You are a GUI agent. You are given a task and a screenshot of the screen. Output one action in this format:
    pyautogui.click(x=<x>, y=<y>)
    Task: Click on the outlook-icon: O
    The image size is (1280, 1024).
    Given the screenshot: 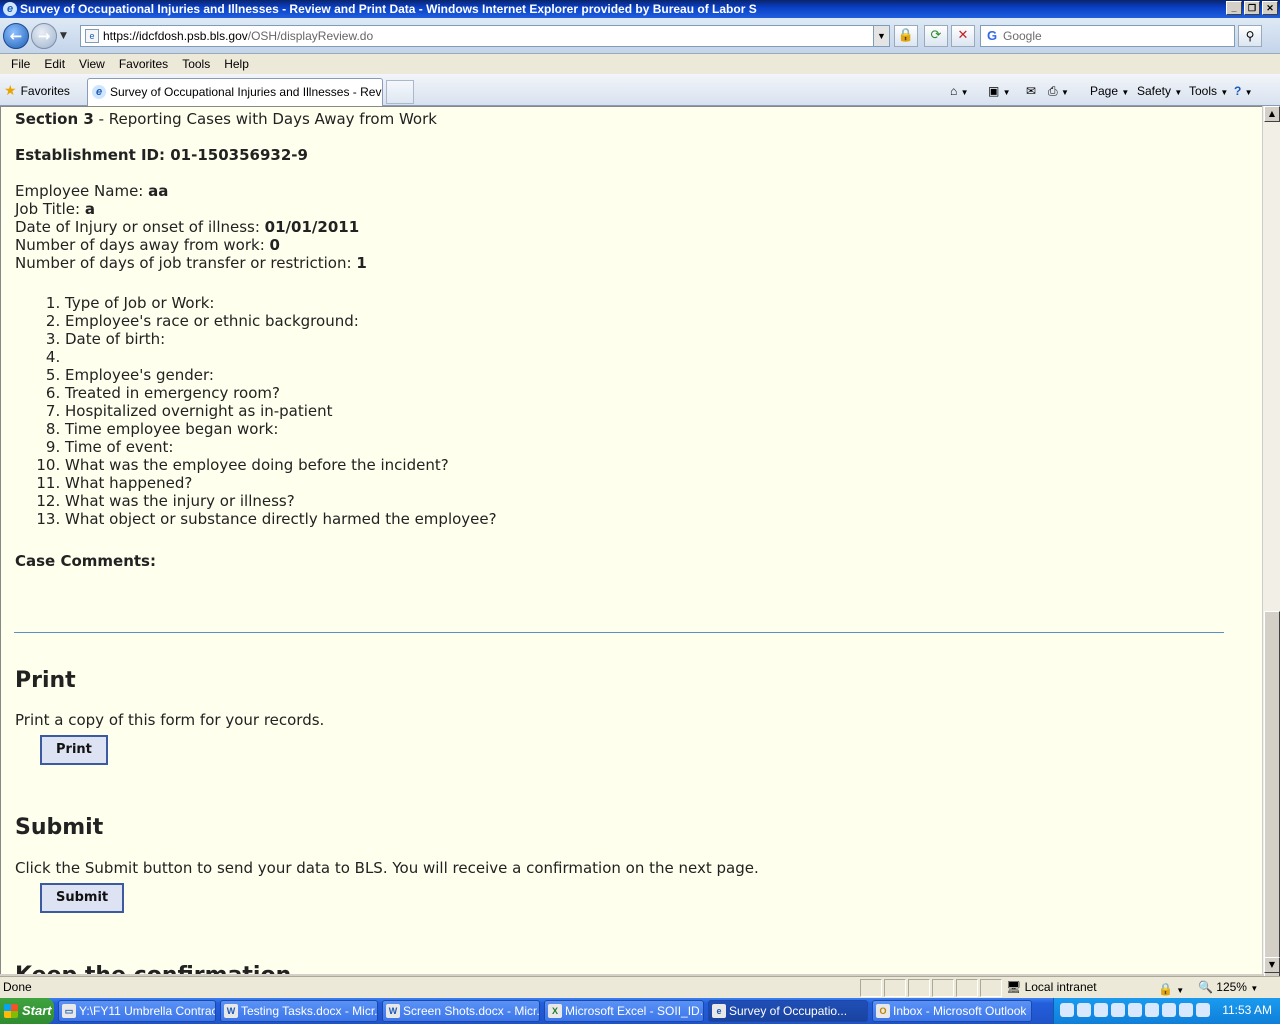 What is the action you would take?
    pyautogui.click(x=883, y=1011)
    